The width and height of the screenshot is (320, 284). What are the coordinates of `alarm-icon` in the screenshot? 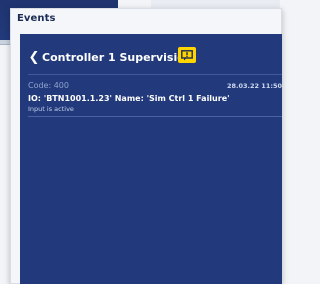 It's located at (187, 54).